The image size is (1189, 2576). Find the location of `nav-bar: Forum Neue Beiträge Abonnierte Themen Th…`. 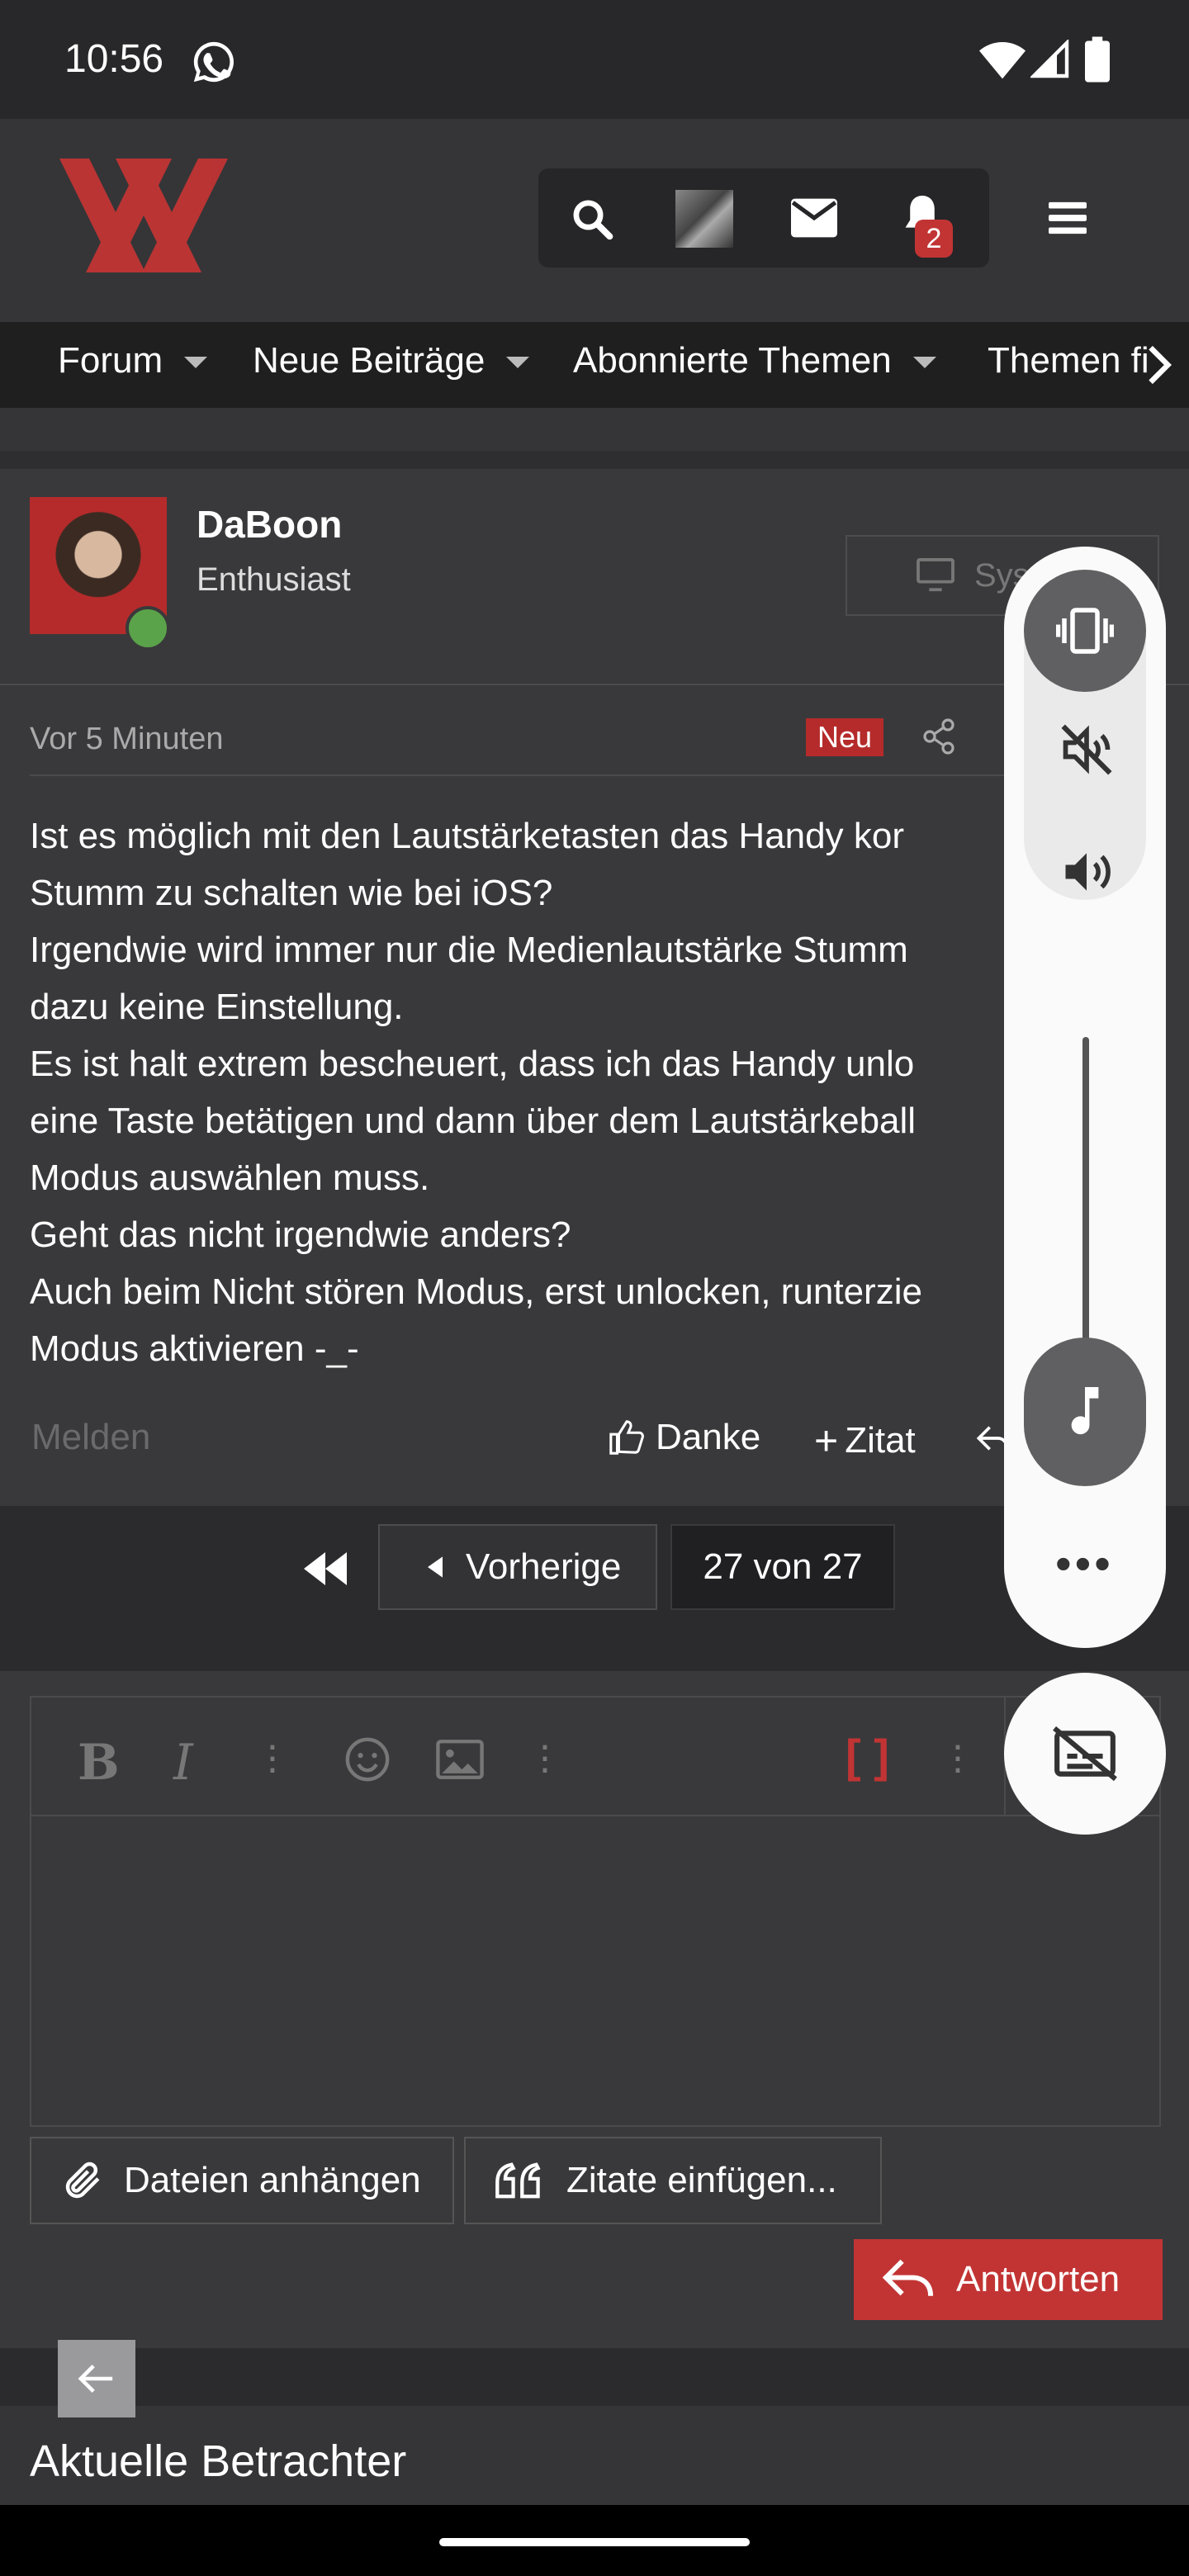

nav-bar: Forum Neue Beiträge Abonnierte Themen Th… is located at coordinates (594, 365).